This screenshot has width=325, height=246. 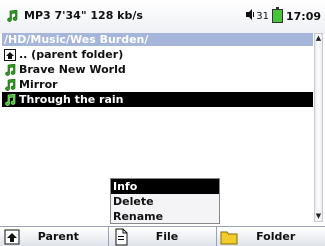 What do you see at coordinates (157, 39) in the screenshot?
I see `current-path: /HD/Music/Wes Burden/` at bounding box center [157, 39].